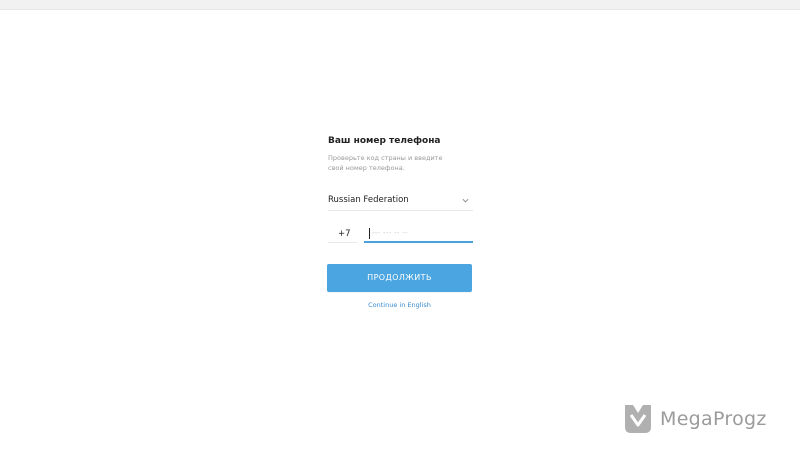 This screenshot has width=800, height=456. What do you see at coordinates (713, 419) in the screenshot?
I see `watermark-text: MegaProgz` at bounding box center [713, 419].